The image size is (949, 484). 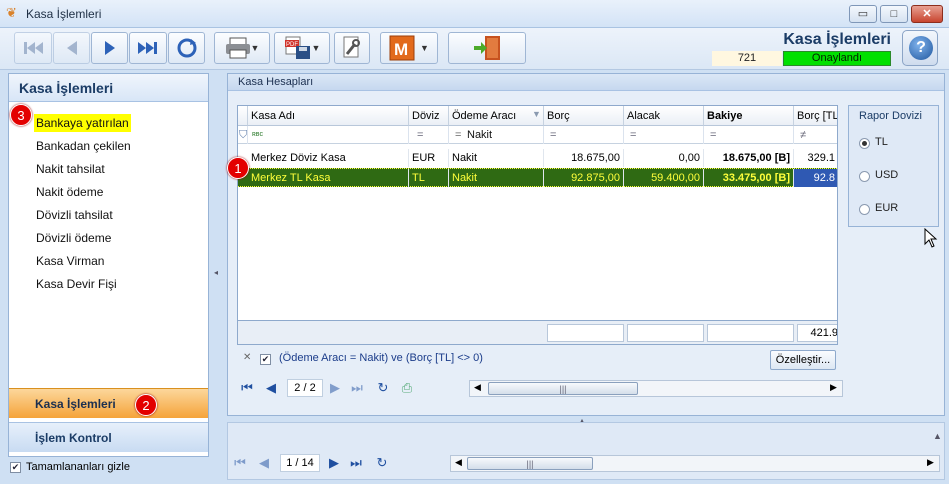 What do you see at coordinates (401, 49) in the screenshot?
I see `svg-text: M` at bounding box center [401, 49].